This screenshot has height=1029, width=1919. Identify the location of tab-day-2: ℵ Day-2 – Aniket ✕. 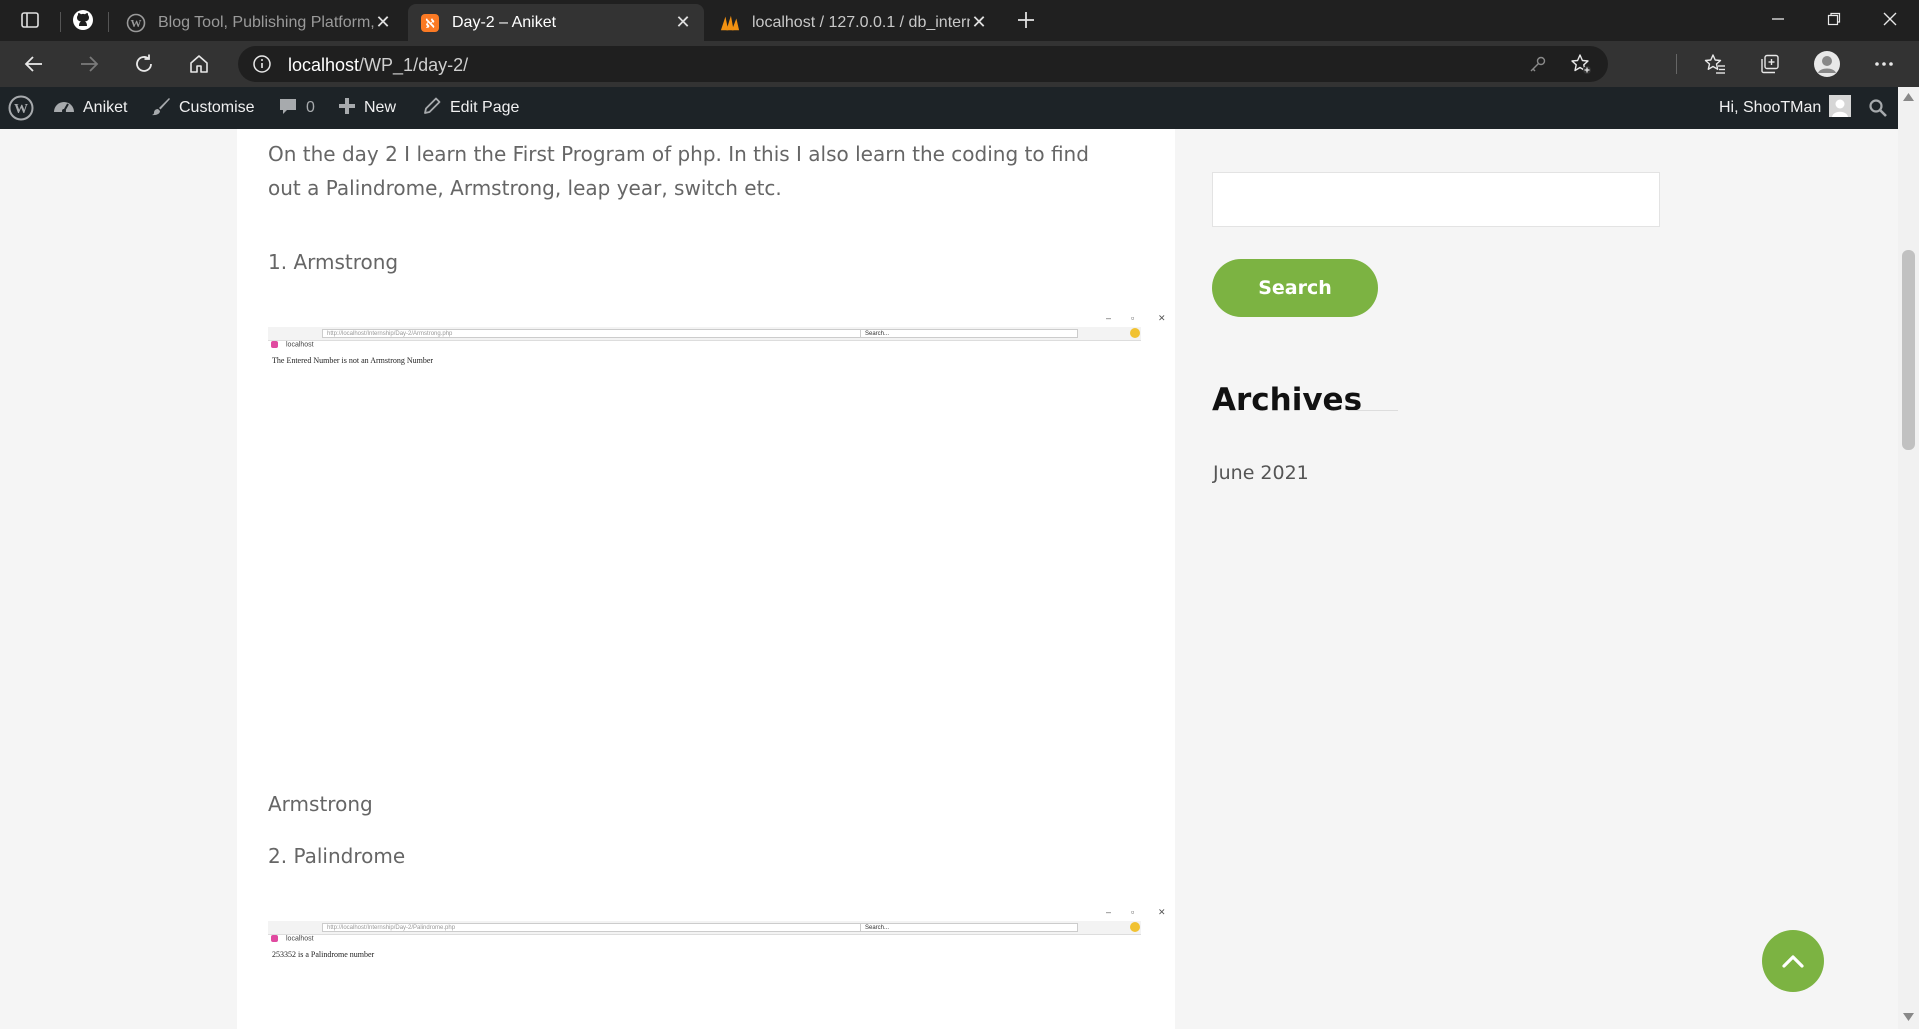
(556, 22).